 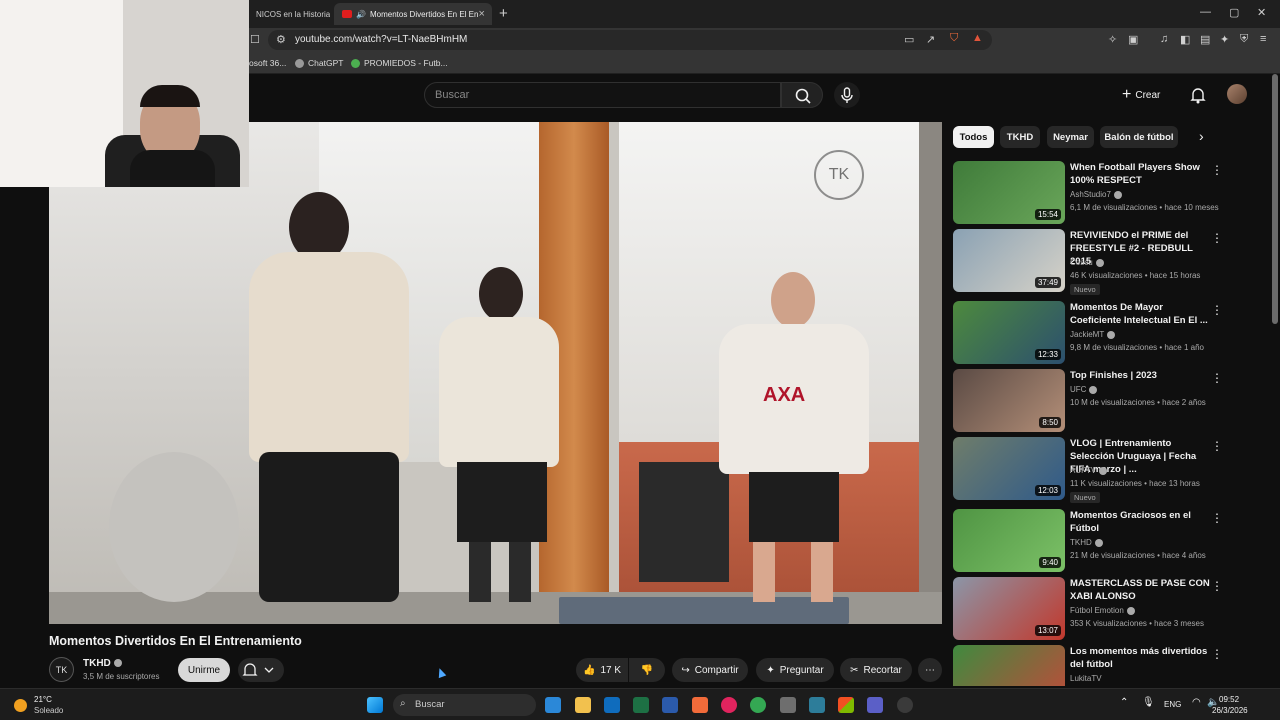 I want to click on sidebar-icon: ◧, so click(x=1185, y=39).